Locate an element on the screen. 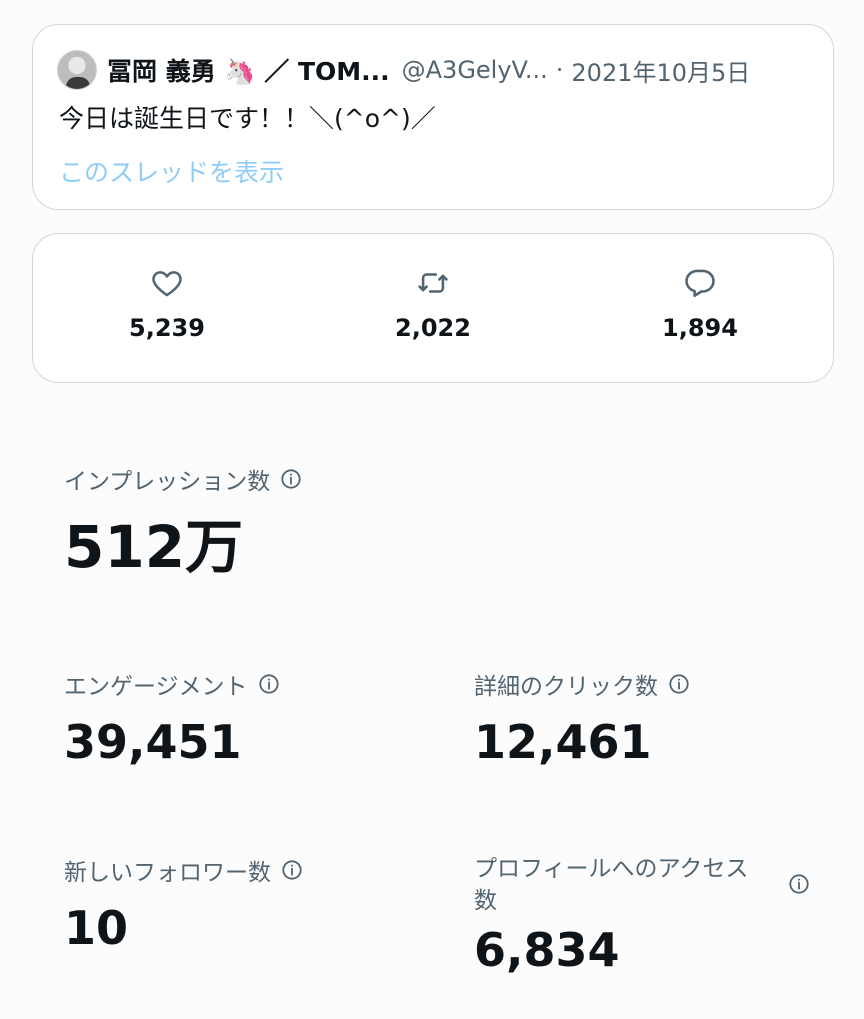  engagement-metric: エンゲージメント 39,451 is located at coordinates (172, 716).